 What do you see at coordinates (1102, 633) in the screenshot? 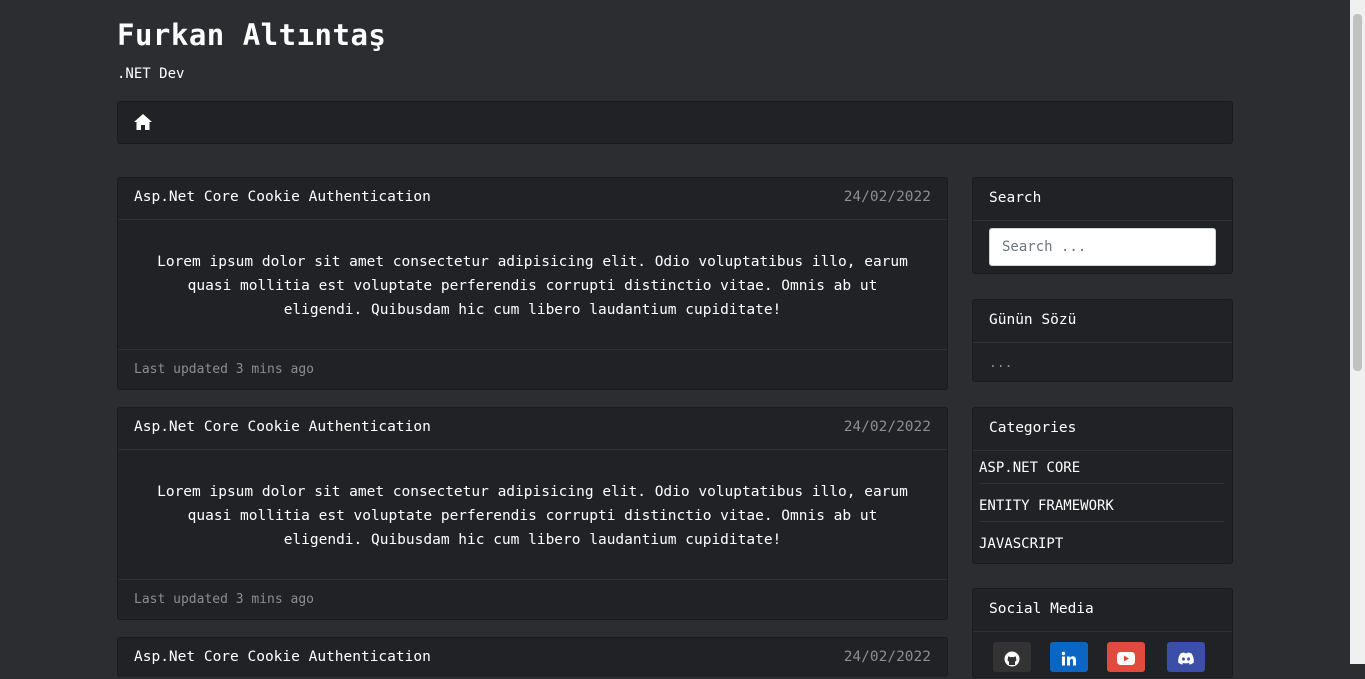
I see `social-widget: Social Media` at bounding box center [1102, 633].